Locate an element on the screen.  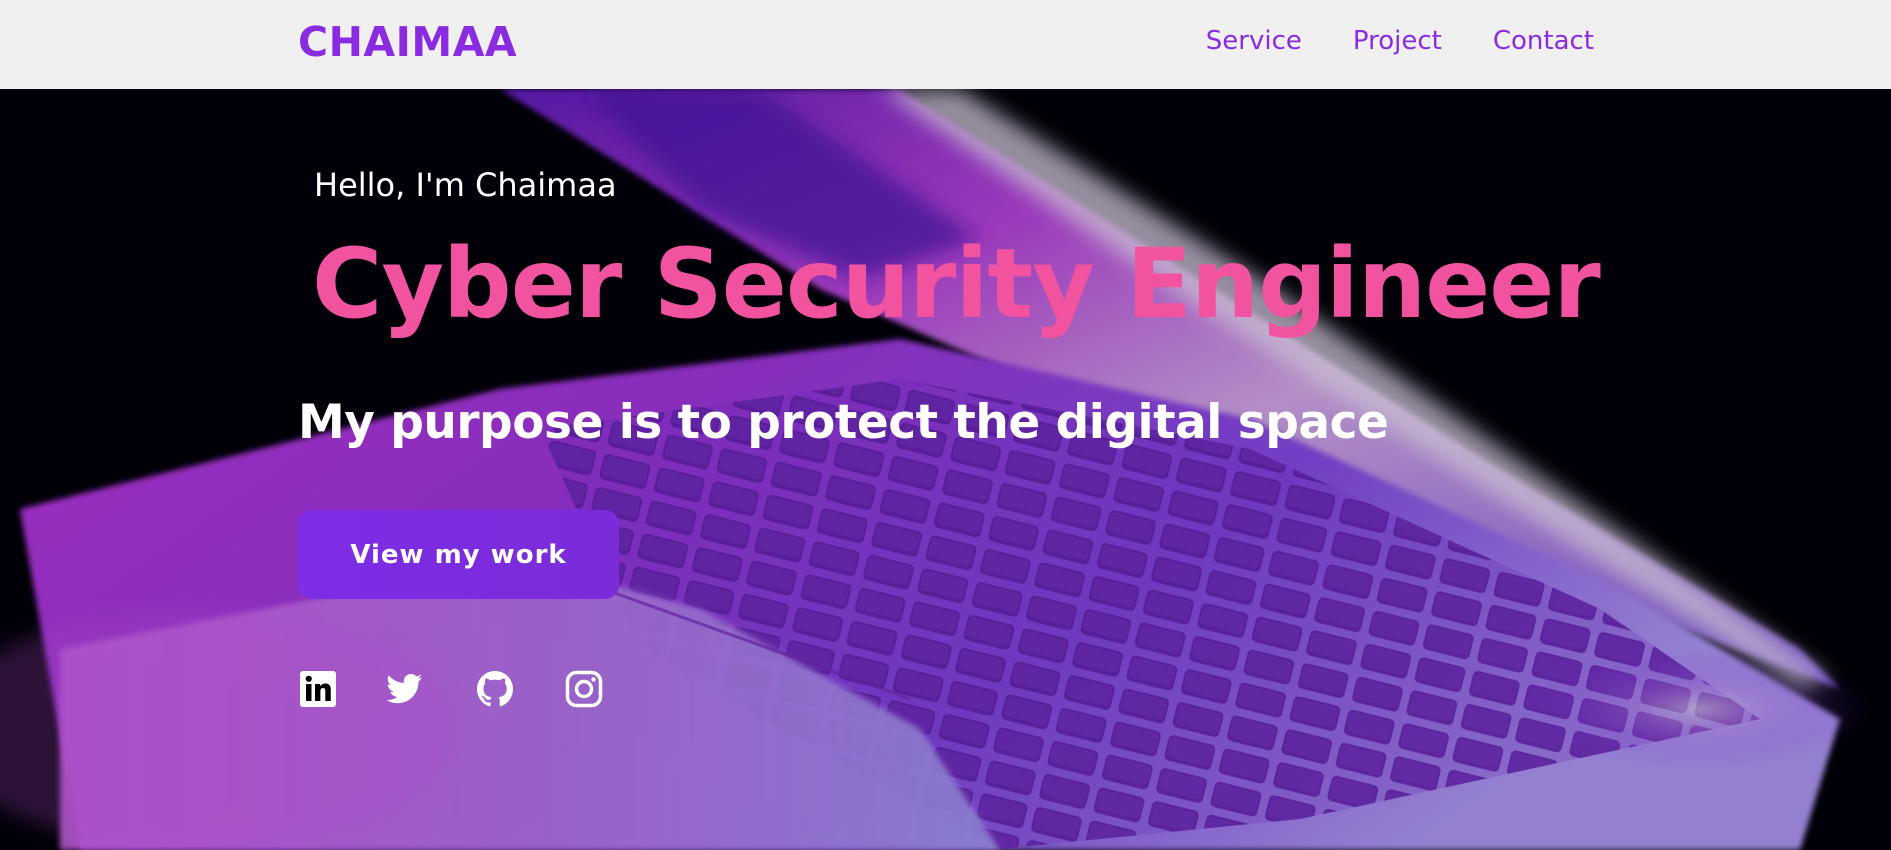
brand-logo: CHAIMAA is located at coordinates (407, 42).